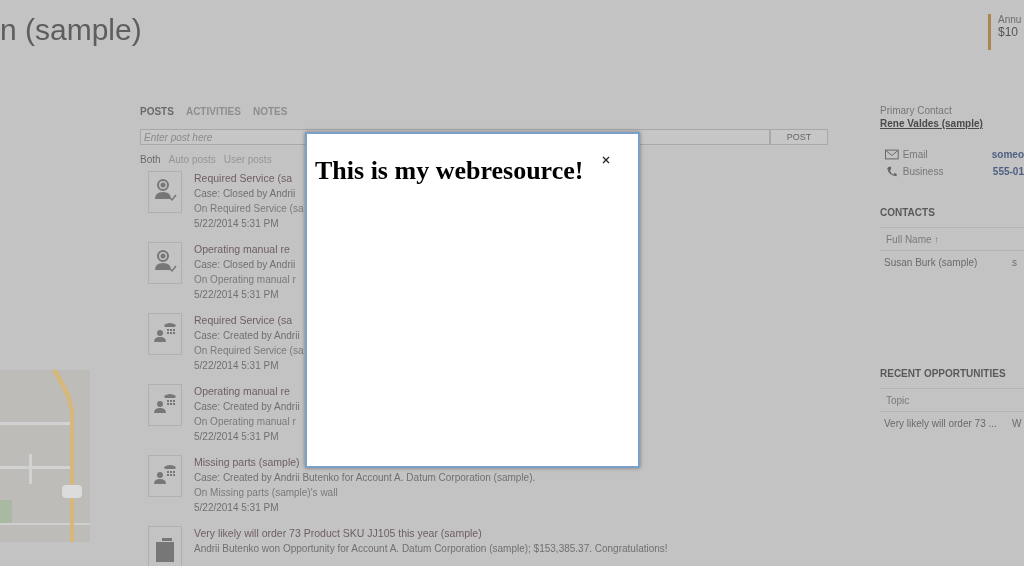  Describe the element at coordinates (1008, 171) in the screenshot. I see `contact-field-value: 555-01` at that location.